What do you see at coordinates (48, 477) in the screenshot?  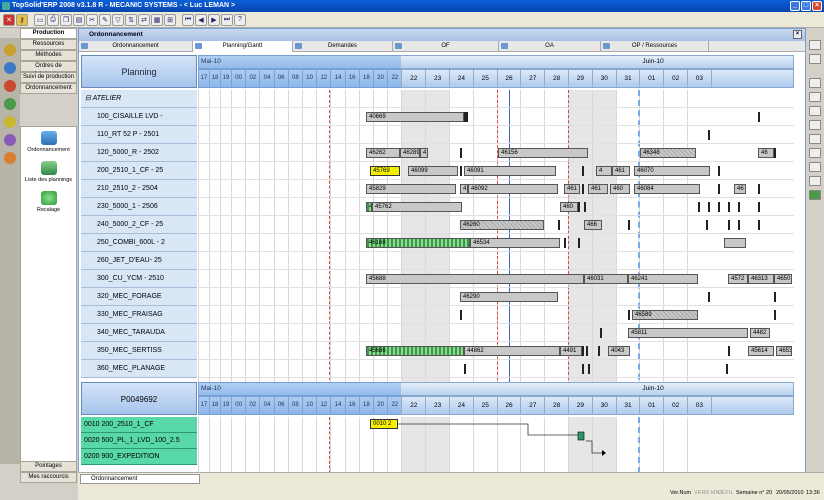 I see `nav-mes-raccourcis: Mes raccourcis` at bounding box center [48, 477].